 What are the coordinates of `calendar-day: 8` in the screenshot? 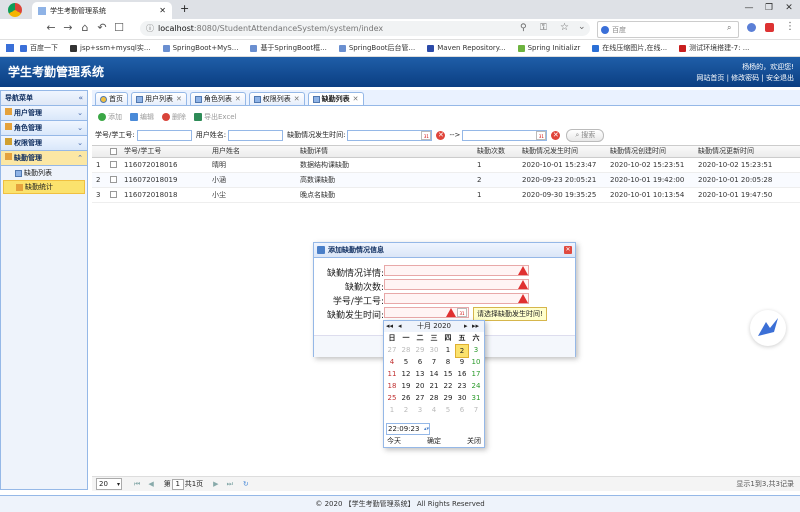 It's located at (448, 362).